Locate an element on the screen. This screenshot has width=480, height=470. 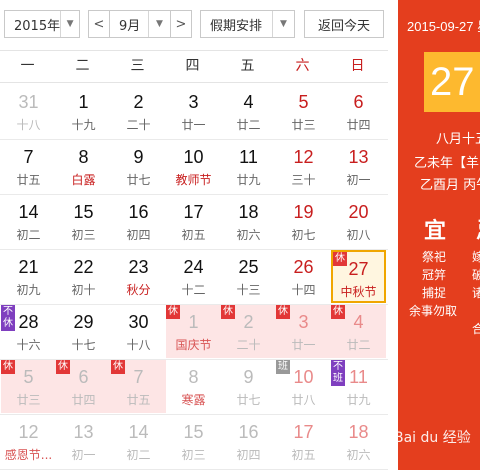
calendar-day-cell: 24 十二 is located at coordinates (193, 276).